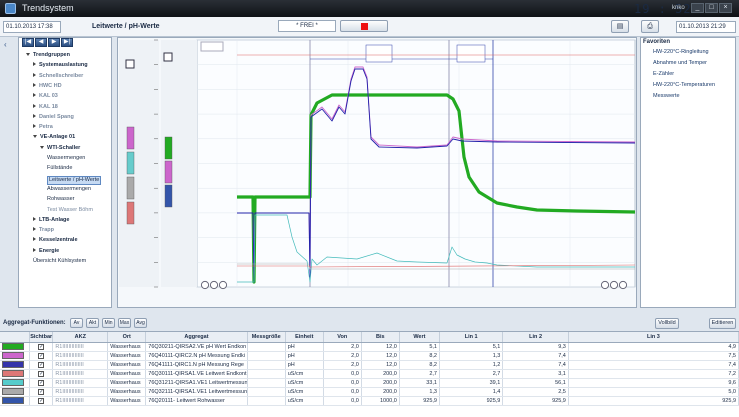  Describe the element at coordinates (70, 210) in the screenshot. I see `tree-item: Test Wasser Böhm` at that location.